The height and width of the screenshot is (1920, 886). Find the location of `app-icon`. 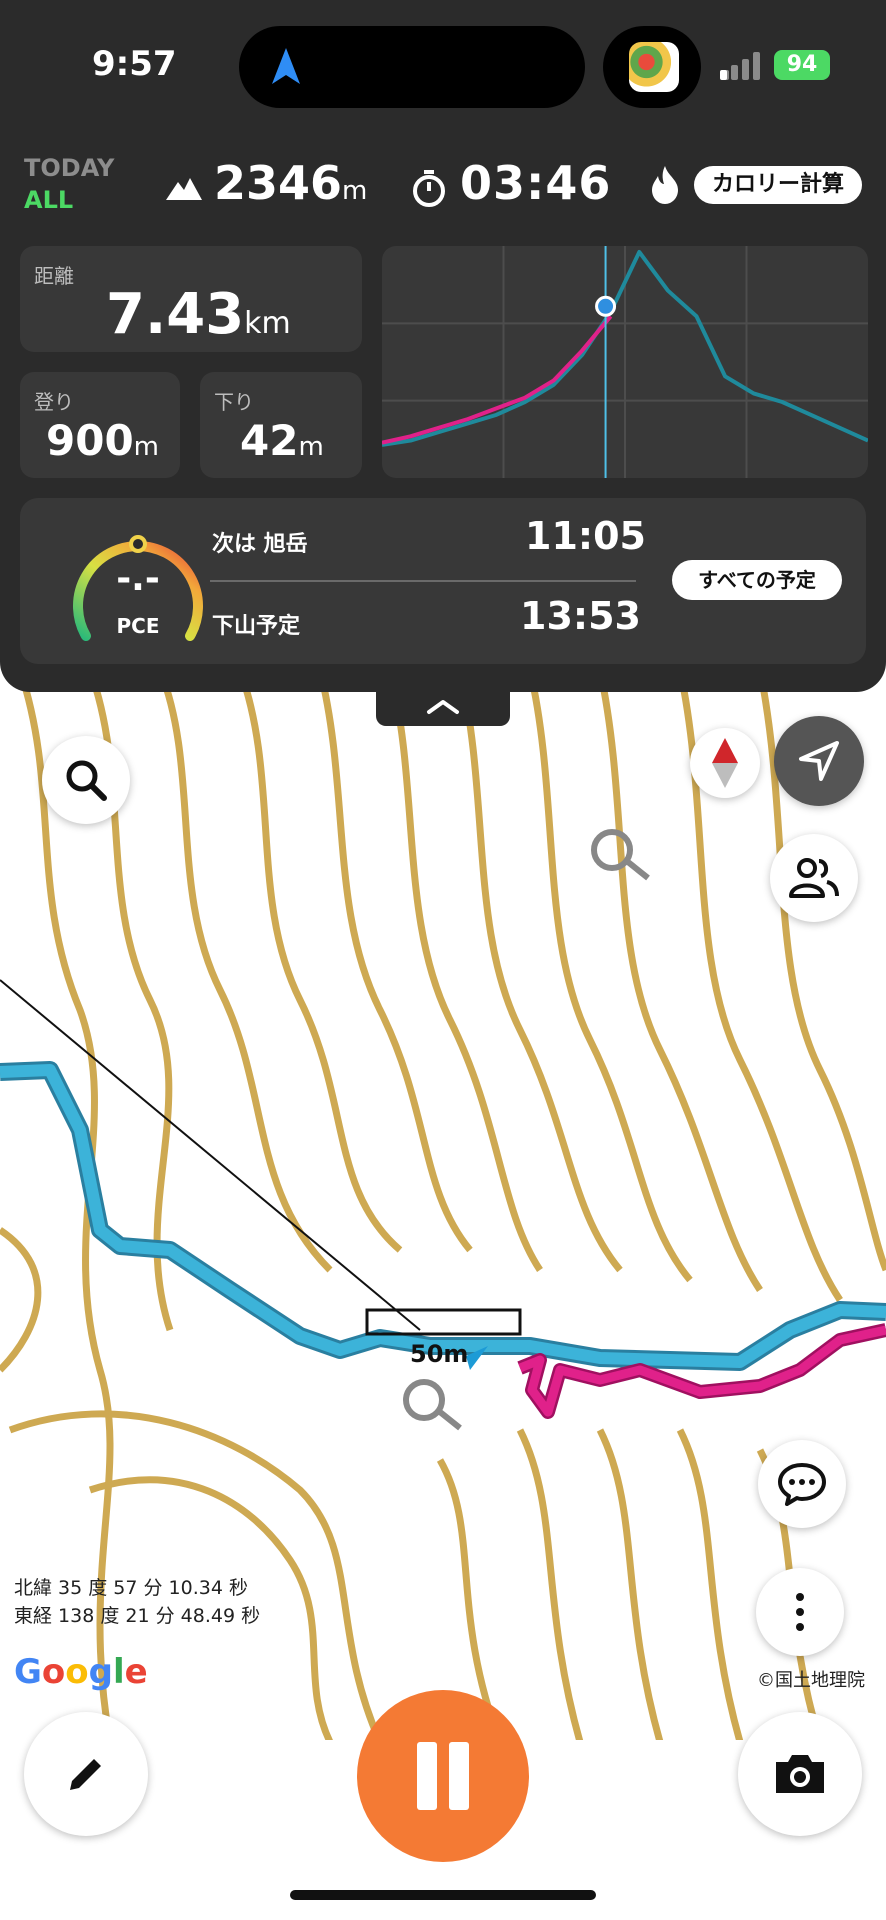

app-icon is located at coordinates (654, 67).